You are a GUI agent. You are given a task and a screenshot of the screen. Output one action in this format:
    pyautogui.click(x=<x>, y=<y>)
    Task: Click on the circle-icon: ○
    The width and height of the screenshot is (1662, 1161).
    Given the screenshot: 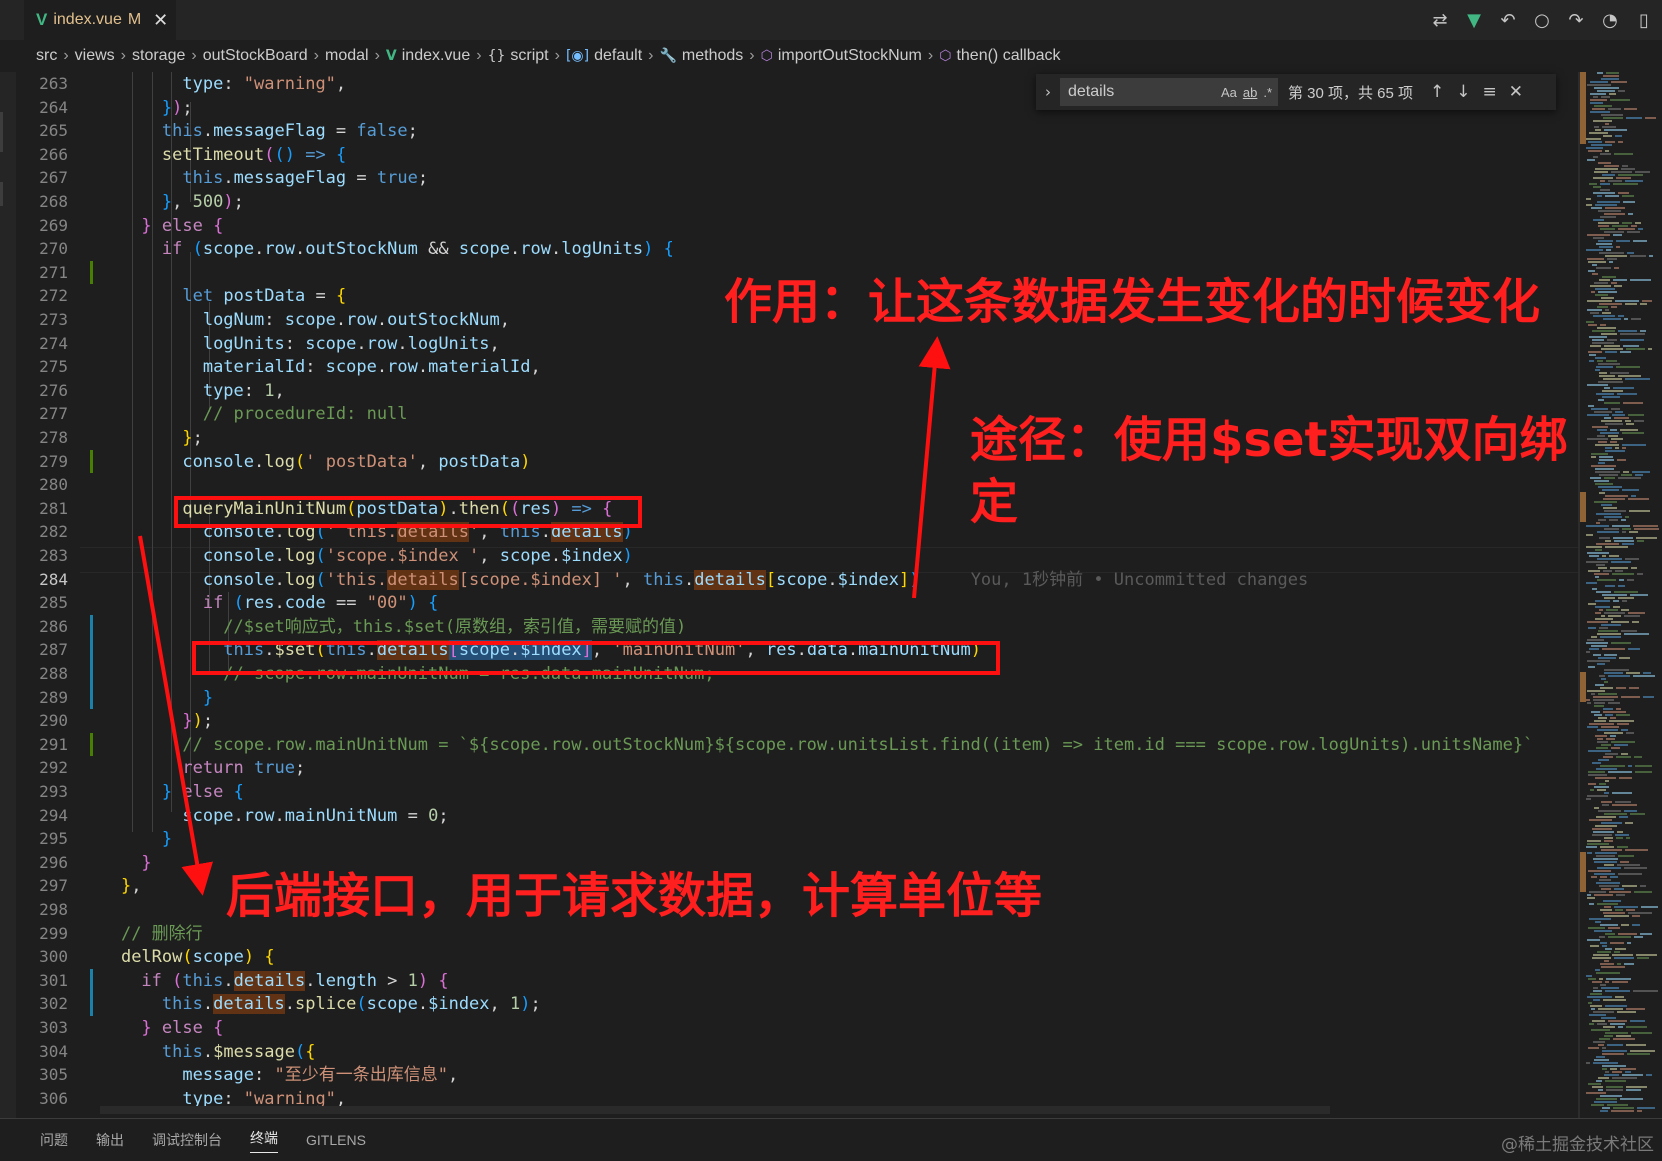 What is the action you would take?
    pyautogui.click(x=1542, y=20)
    